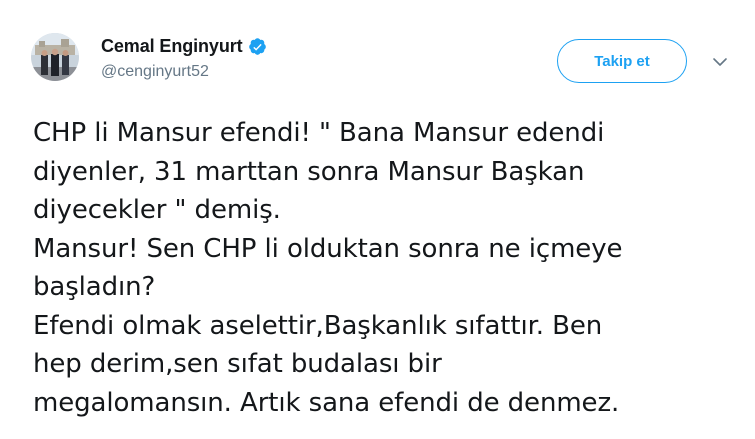  I want to click on follow-button: Takip et, so click(622, 61).